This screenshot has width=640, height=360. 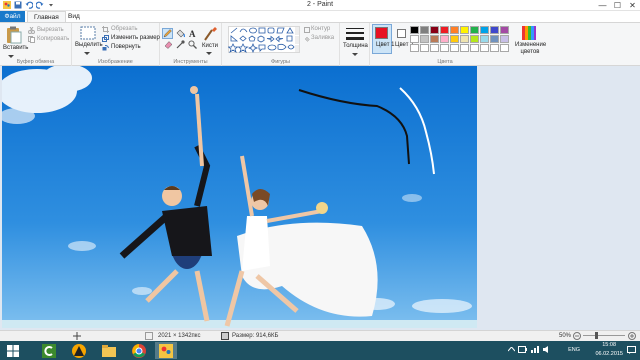 I want to click on tab-file: Файл, so click(x=12, y=16).